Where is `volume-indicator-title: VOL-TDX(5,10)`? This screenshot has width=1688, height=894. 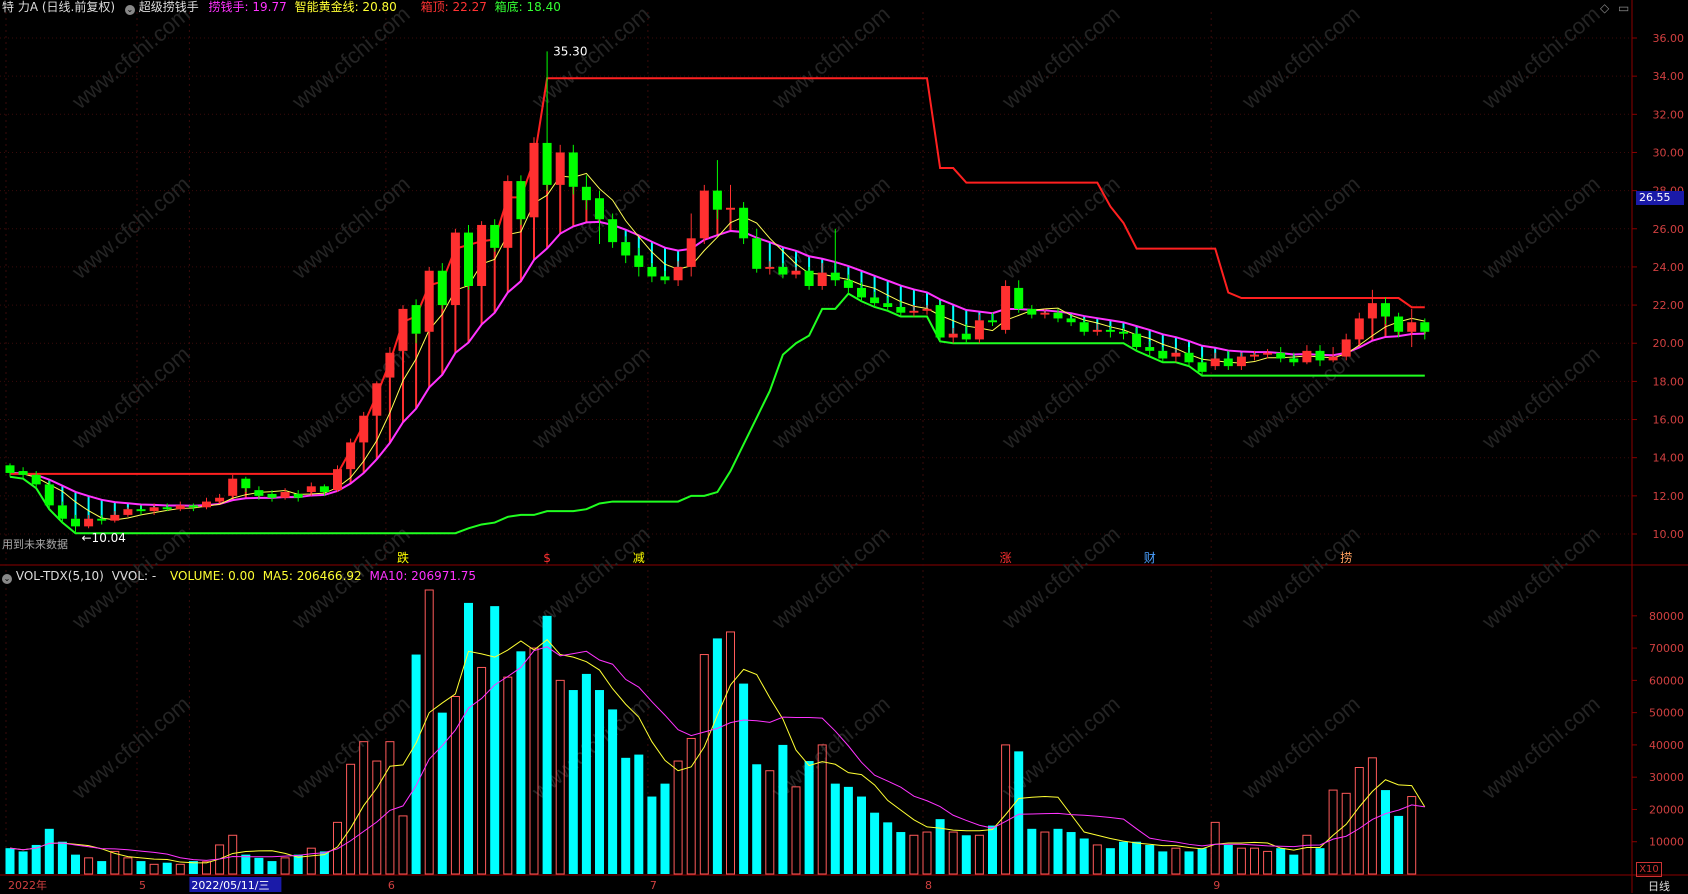
volume-indicator-title: VOL-TDX(5,10) is located at coordinates (60, 576).